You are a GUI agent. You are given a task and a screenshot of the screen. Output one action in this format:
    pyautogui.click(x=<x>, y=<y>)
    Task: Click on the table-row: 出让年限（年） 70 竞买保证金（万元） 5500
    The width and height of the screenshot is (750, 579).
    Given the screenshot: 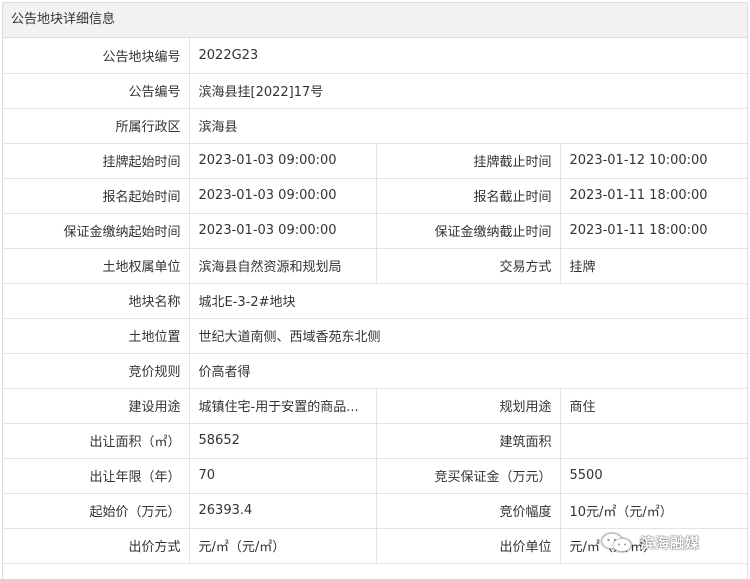 What is the action you would take?
    pyautogui.click(x=375, y=475)
    